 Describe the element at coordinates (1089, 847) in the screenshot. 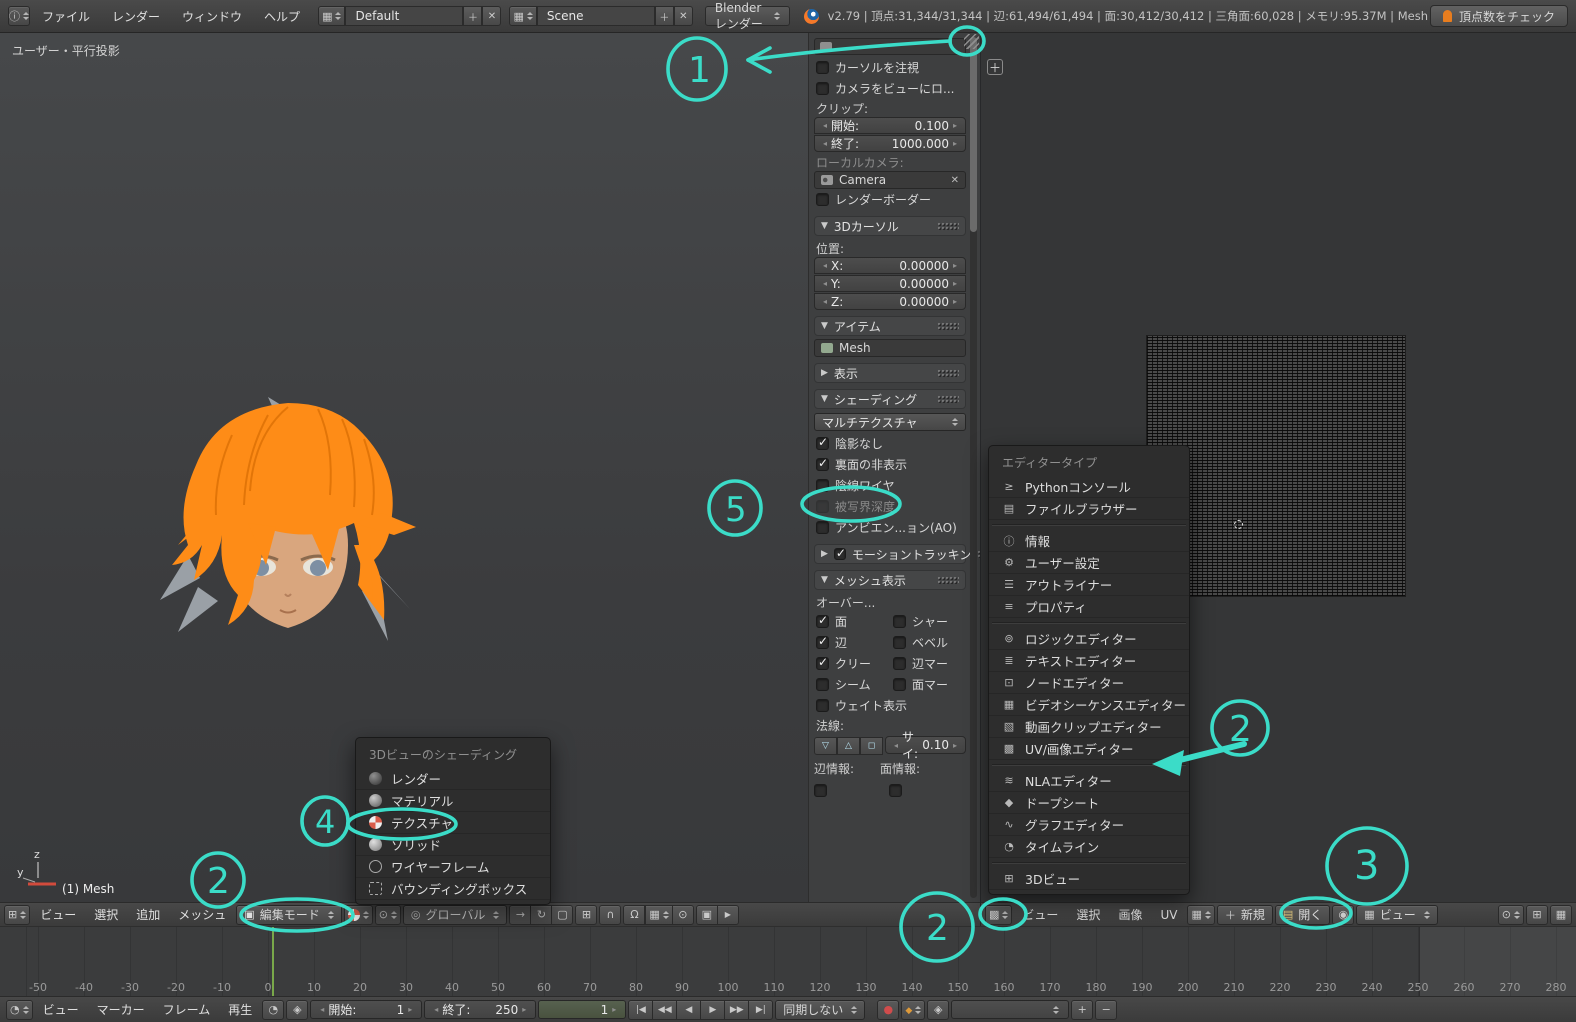

I see `editor-menu-item: ◔ タイムライン` at that location.